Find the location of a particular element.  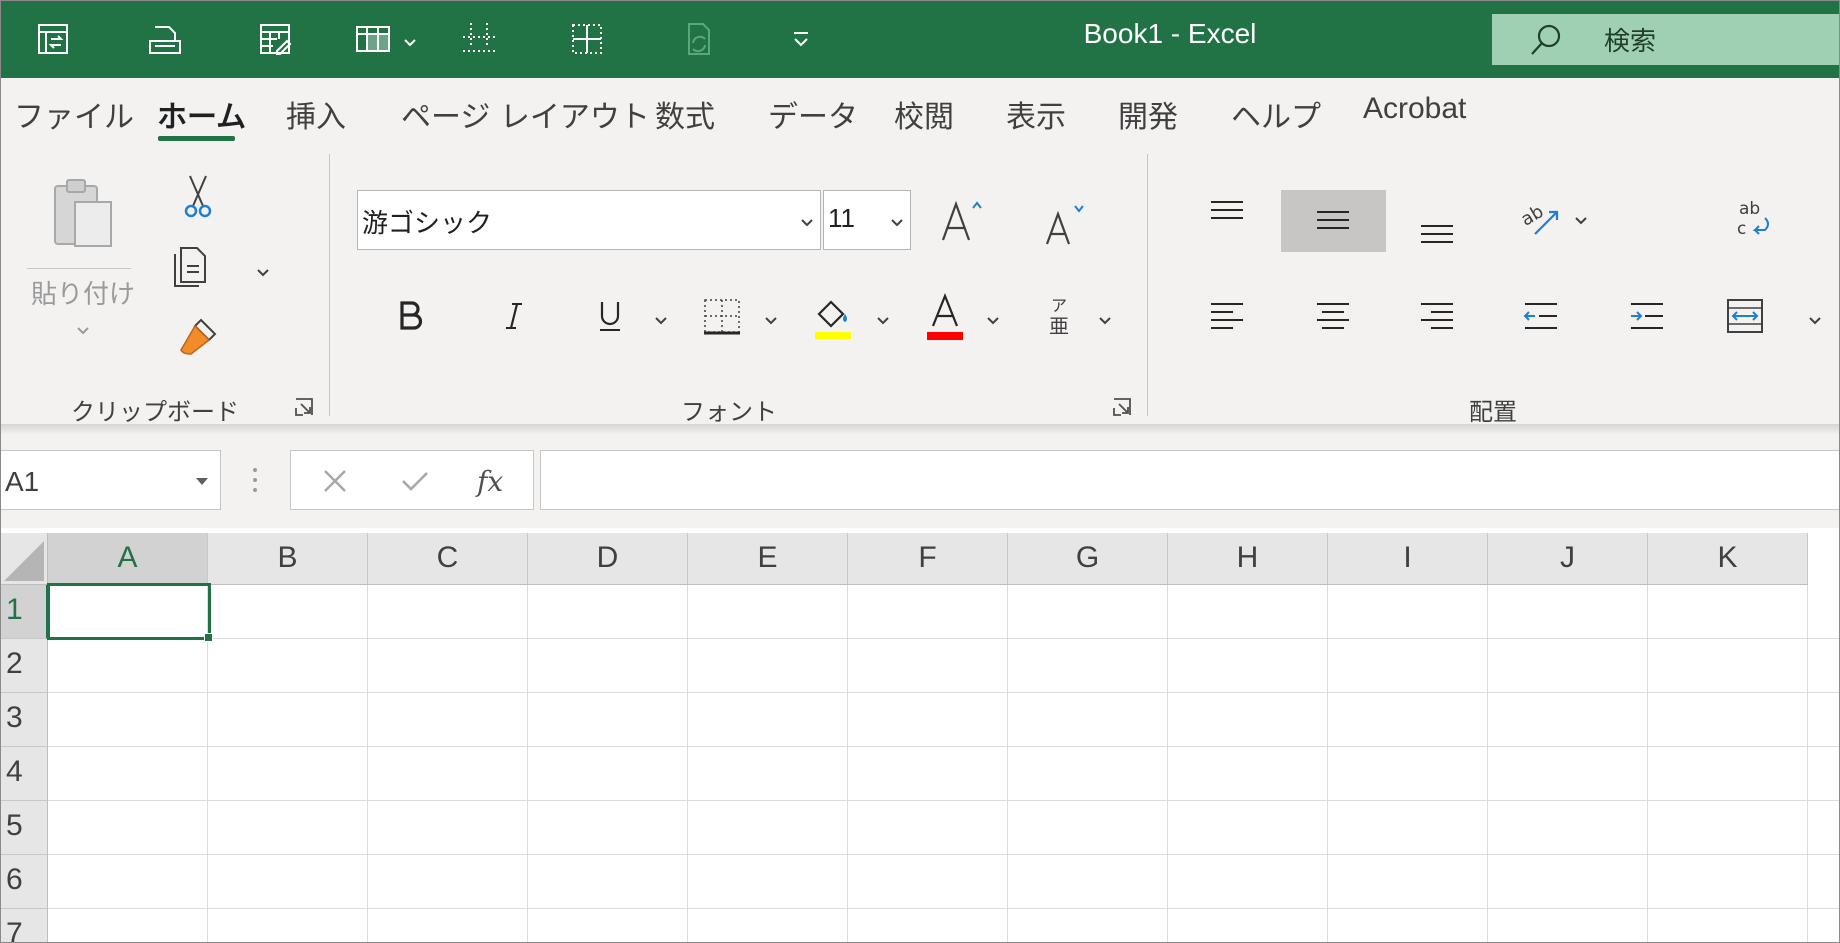

align-center-button is located at coordinates (1333, 316).